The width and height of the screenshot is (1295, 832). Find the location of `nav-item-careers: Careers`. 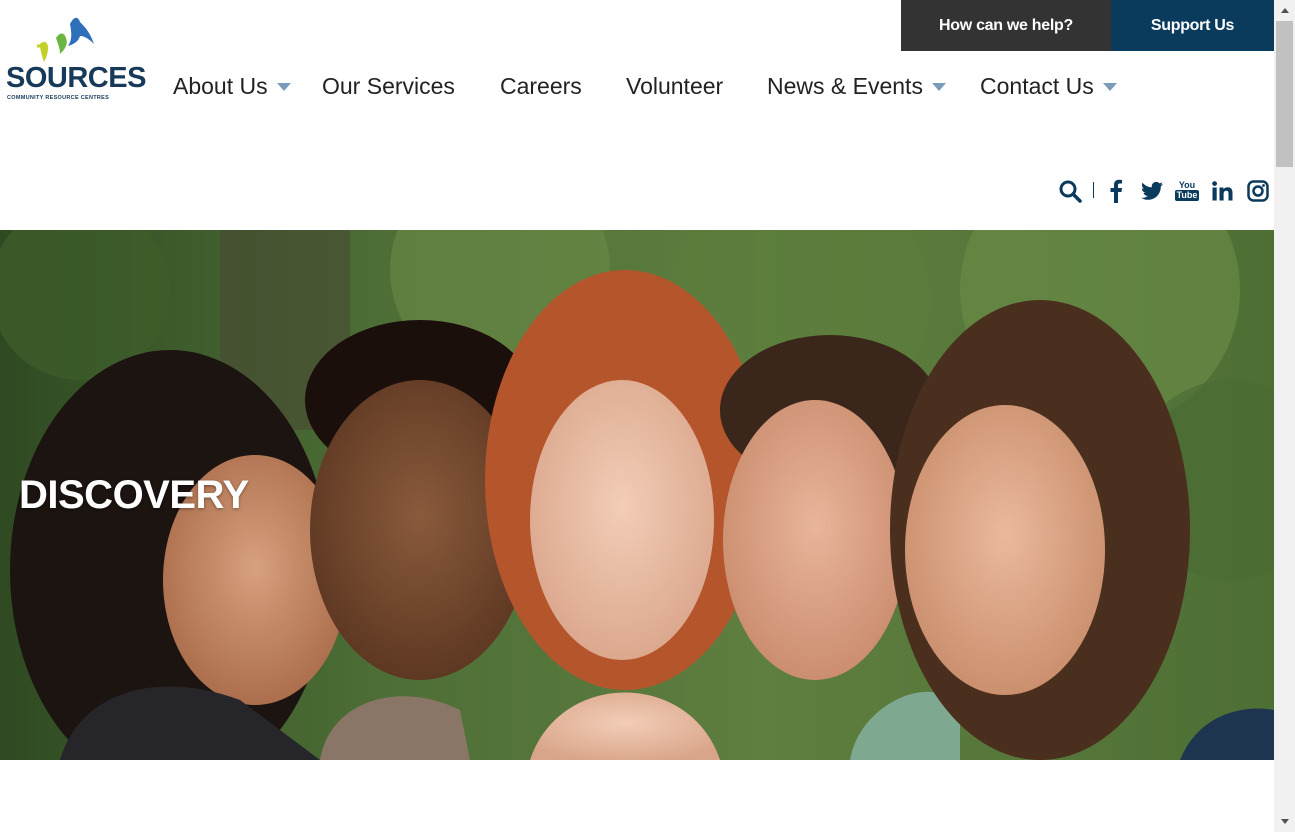

nav-item-careers: Careers is located at coordinates (541, 86).